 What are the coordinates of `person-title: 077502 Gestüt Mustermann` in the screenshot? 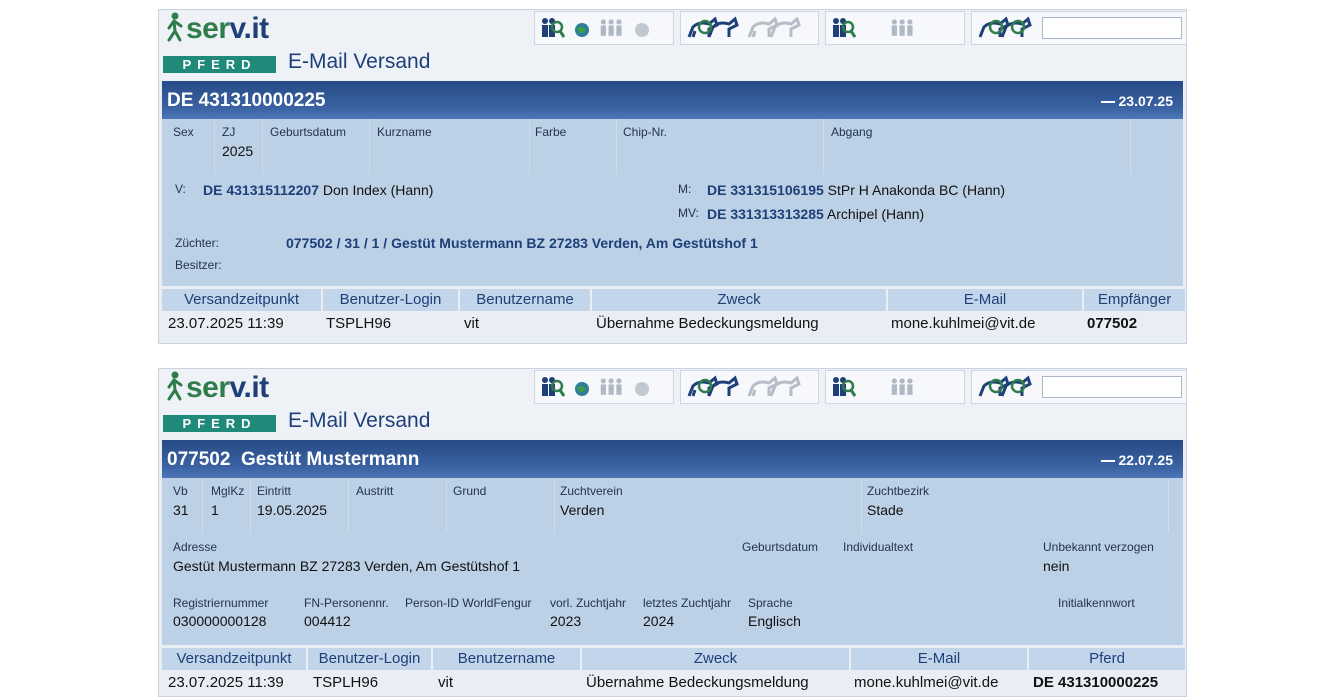 It's located at (293, 459).